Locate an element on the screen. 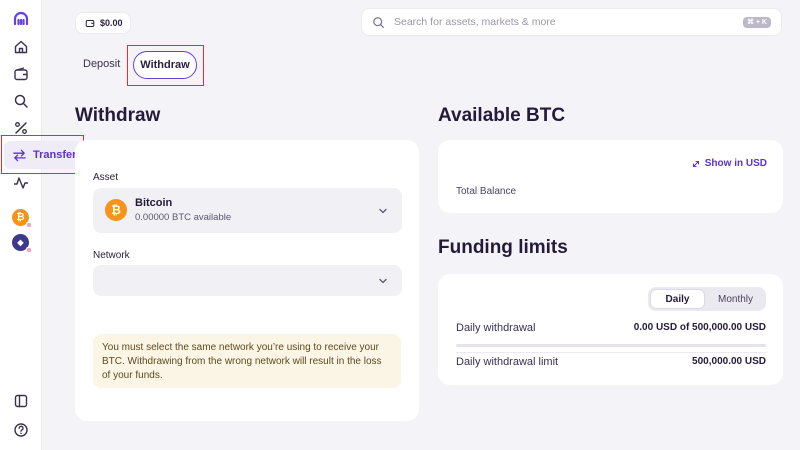  daily-withdrawal-progress is located at coordinates (611, 345).